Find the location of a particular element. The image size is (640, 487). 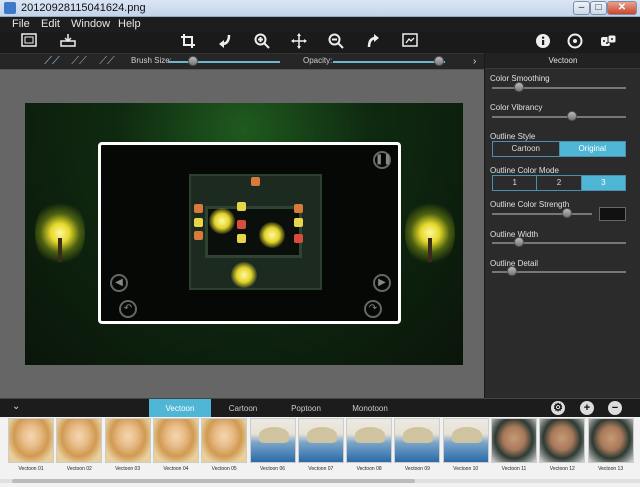

outline-color-mode-1: 1 is located at coordinates (515, 183).